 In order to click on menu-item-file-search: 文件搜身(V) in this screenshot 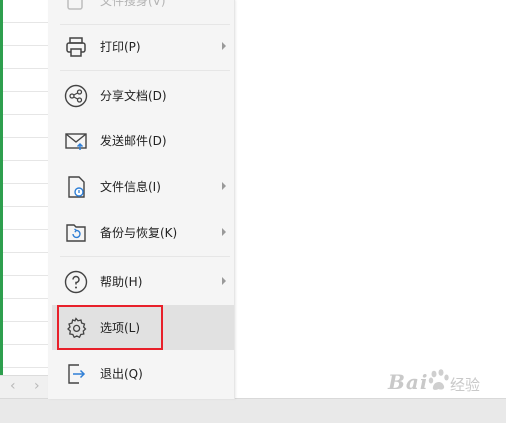, I will do `click(143, 11)`.